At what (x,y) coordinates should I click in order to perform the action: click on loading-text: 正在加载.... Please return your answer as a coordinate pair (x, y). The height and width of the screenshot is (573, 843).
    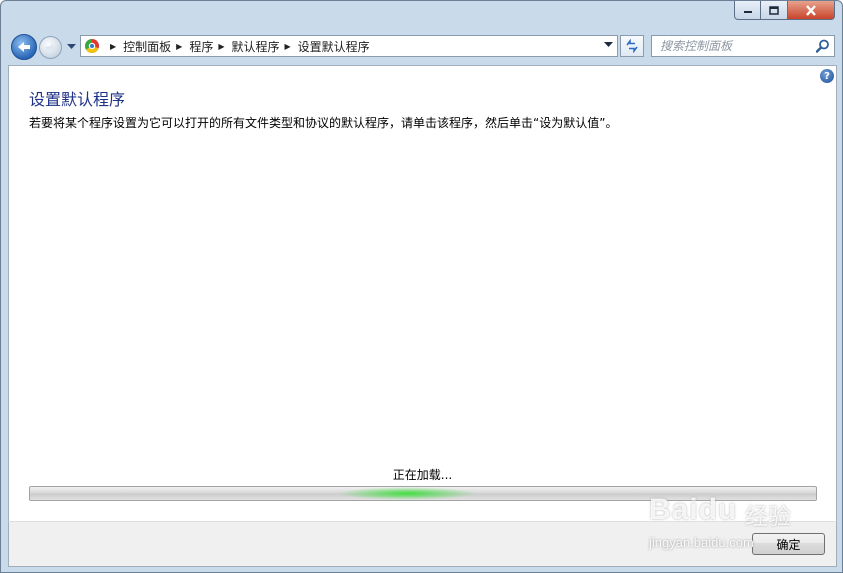
    Looking at the image, I should click on (422, 475).